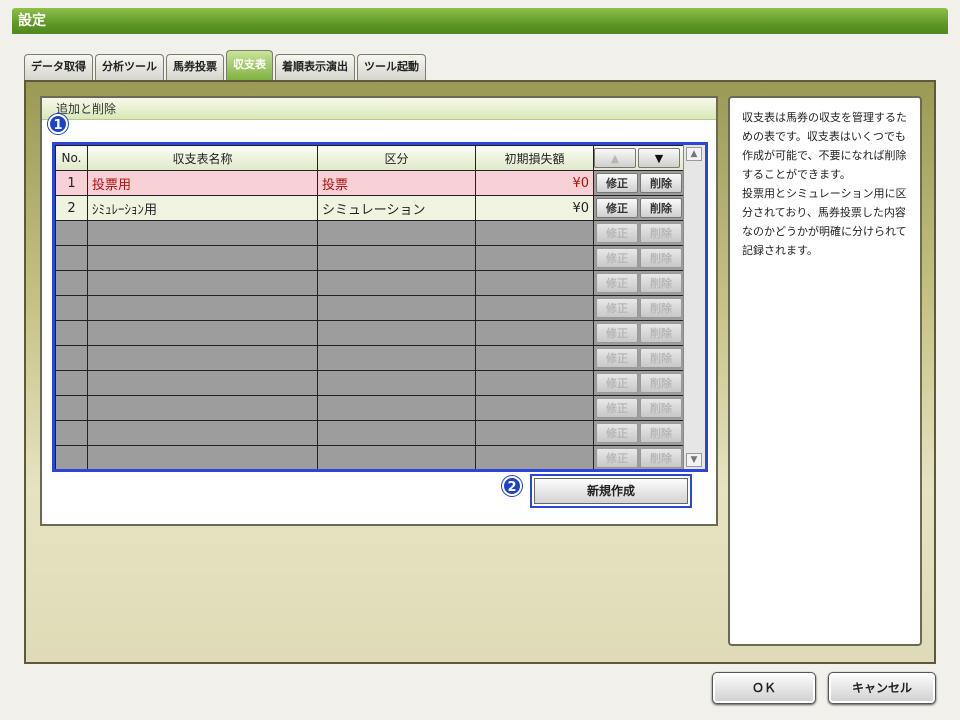 Image resolution: width=960 pixels, height=720 pixels. What do you see at coordinates (58, 124) in the screenshot?
I see `callout-badge-1: 1` at bounding box center [58, 124].